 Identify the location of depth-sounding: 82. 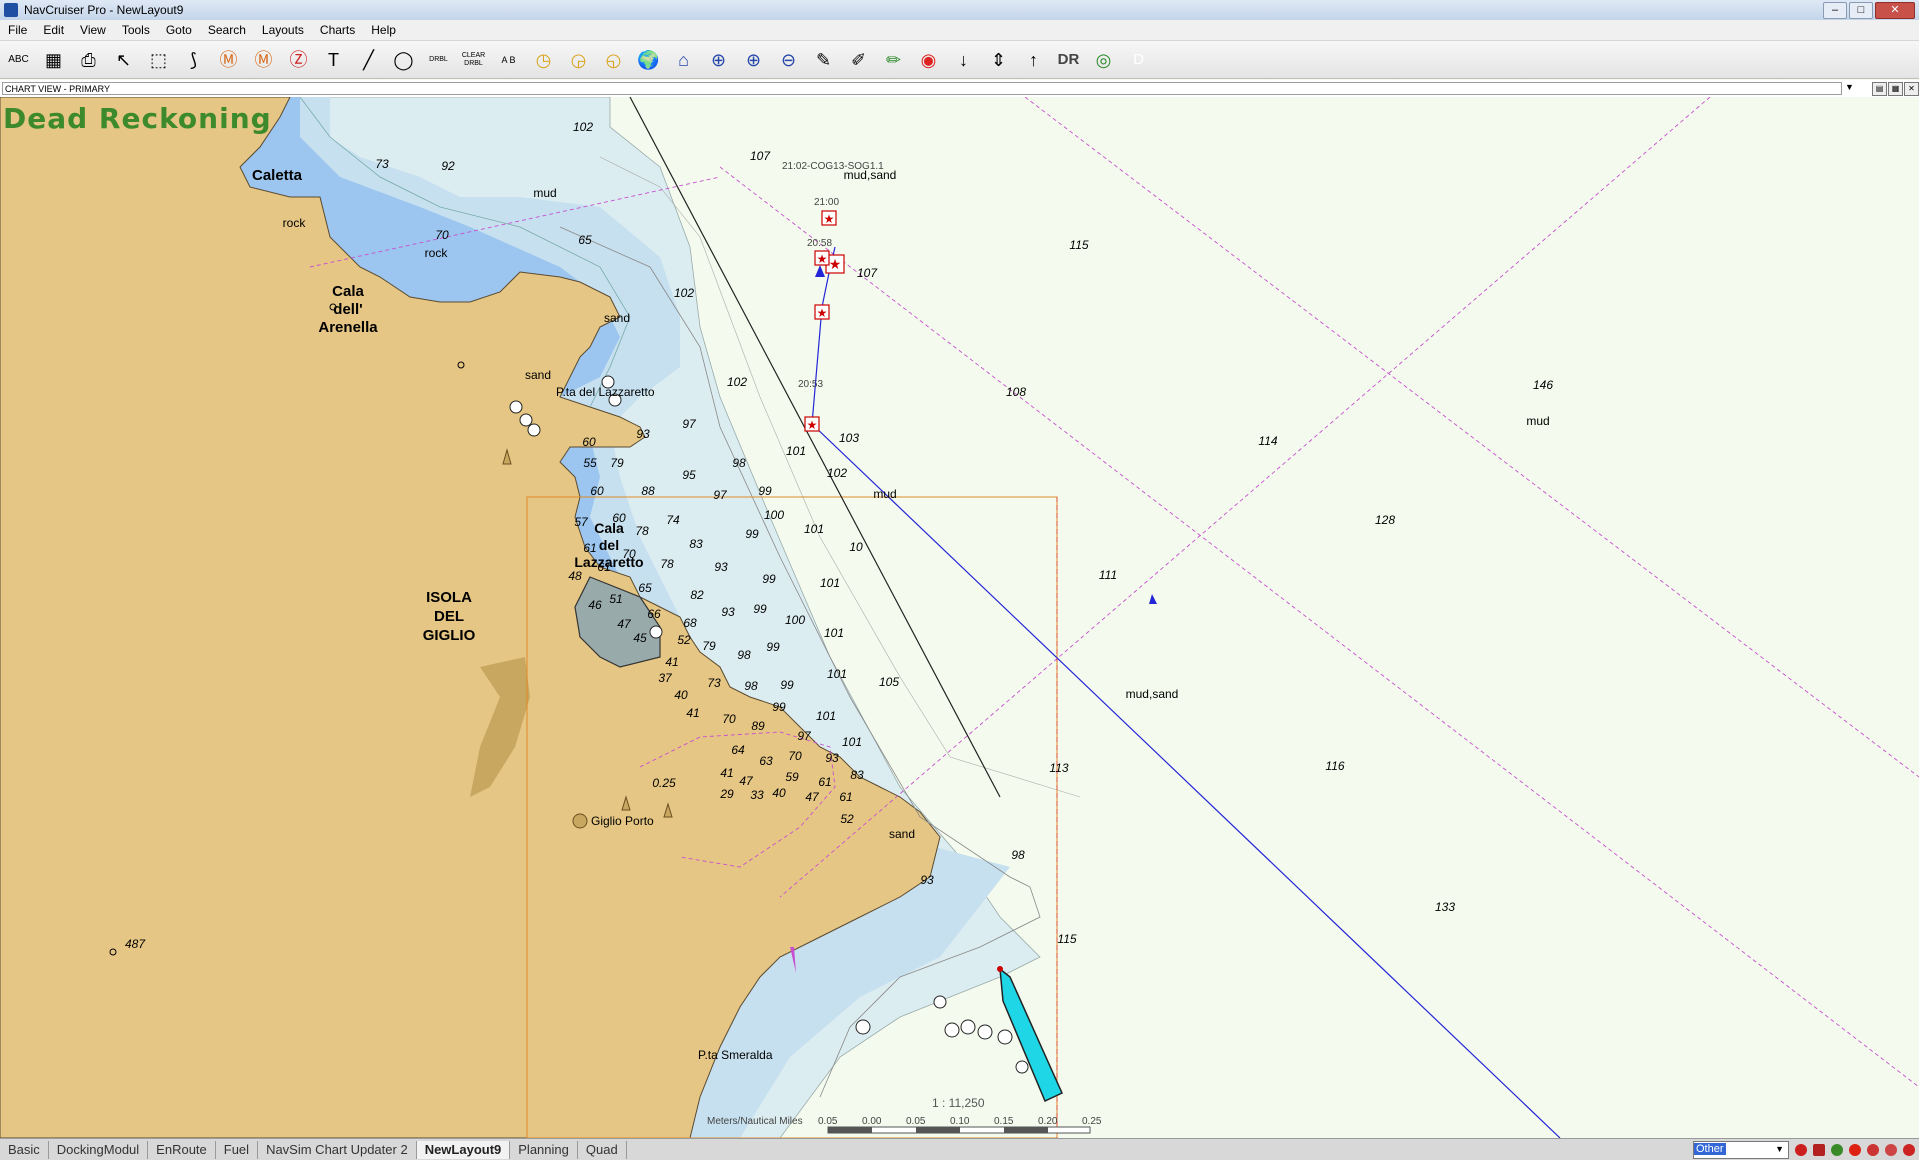
(697, 595).